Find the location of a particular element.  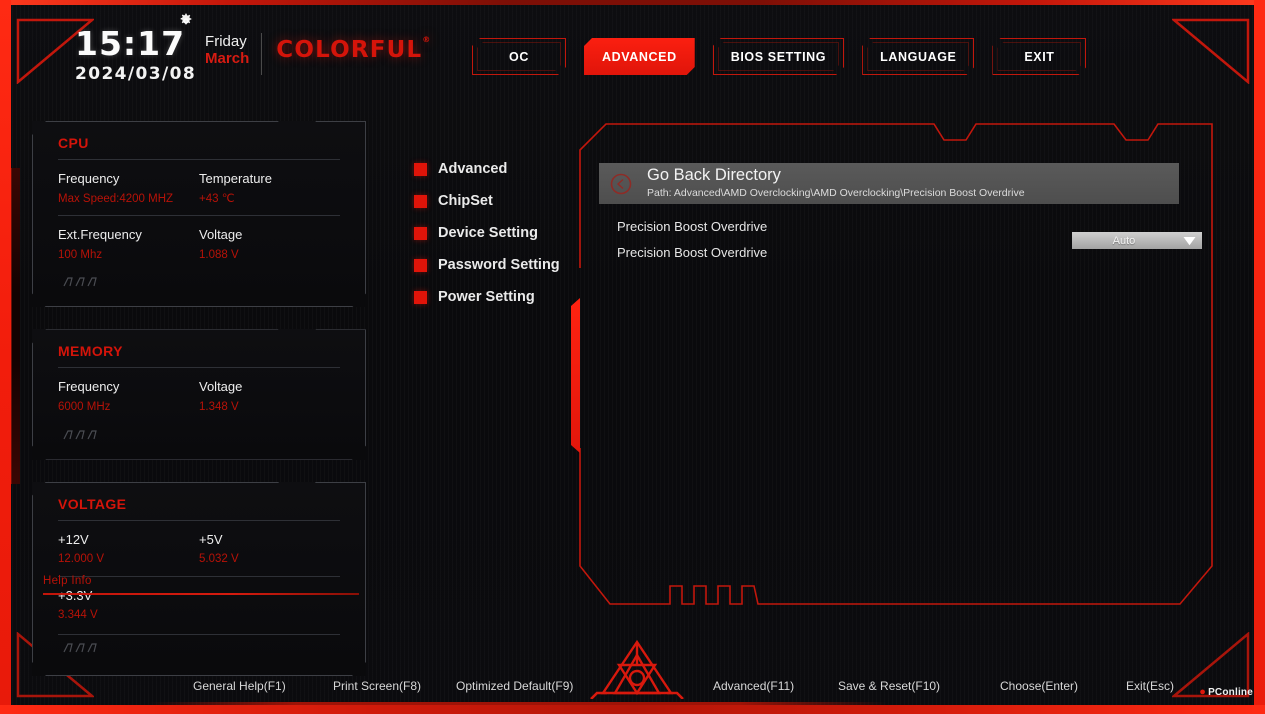

system-clock: 15:17 2024/03/08 Friday March COLORFUL ® is located at coordinates (252, 48).